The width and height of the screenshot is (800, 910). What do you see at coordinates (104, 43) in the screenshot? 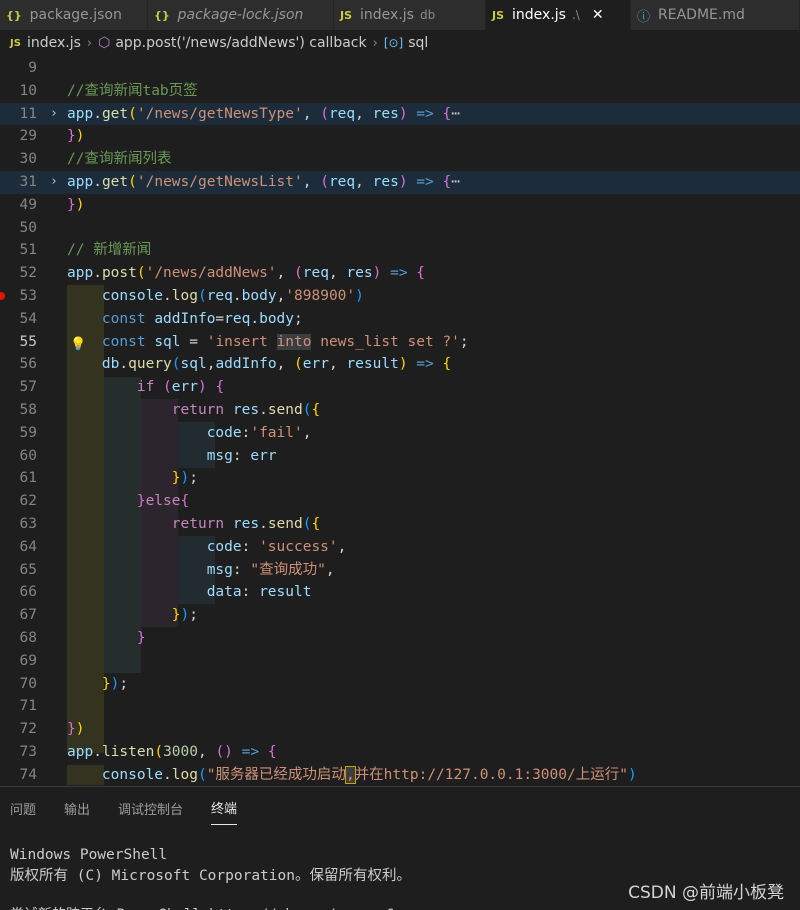
I see `method-cube-icon: ⬡` at bounding box center [104, 43].